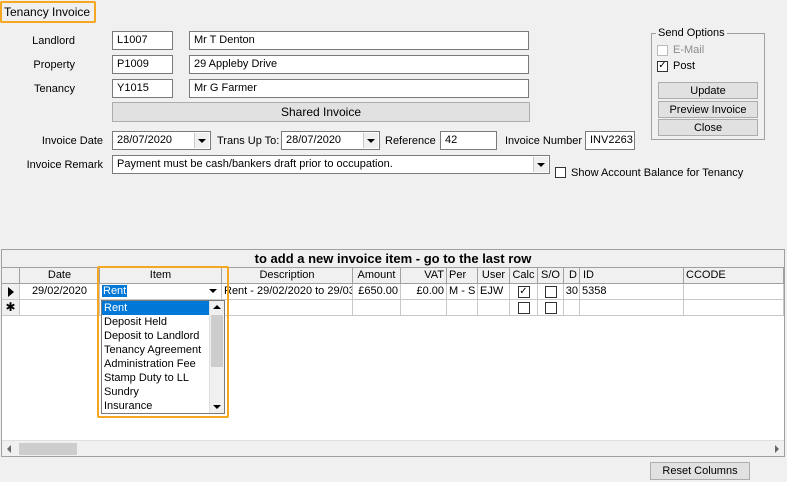 Image resolution: width=787 pixels, height=482 pixels. What do you see at coordinates (156, 322) in the screenshot?
I see `dropdown-option: Deposit Held` at bounding box center [156, 322].